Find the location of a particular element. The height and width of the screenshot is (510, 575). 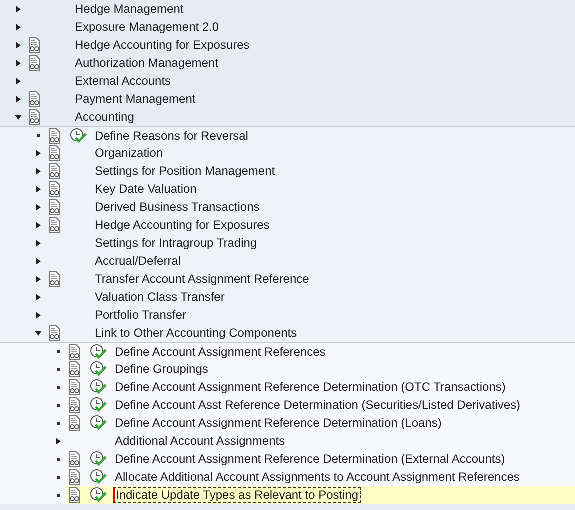

node-label: Link to Other Accounting Components is located at coordinates (196, 333).